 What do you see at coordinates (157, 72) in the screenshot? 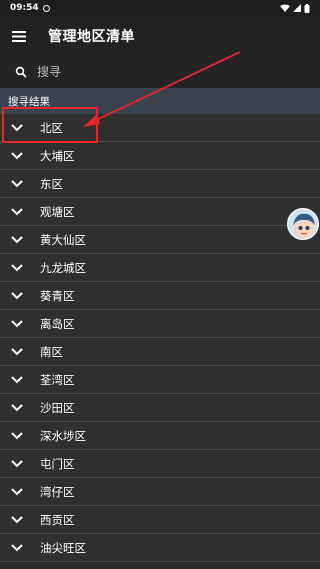
I see `search-input` at bounding box center [157, 72].